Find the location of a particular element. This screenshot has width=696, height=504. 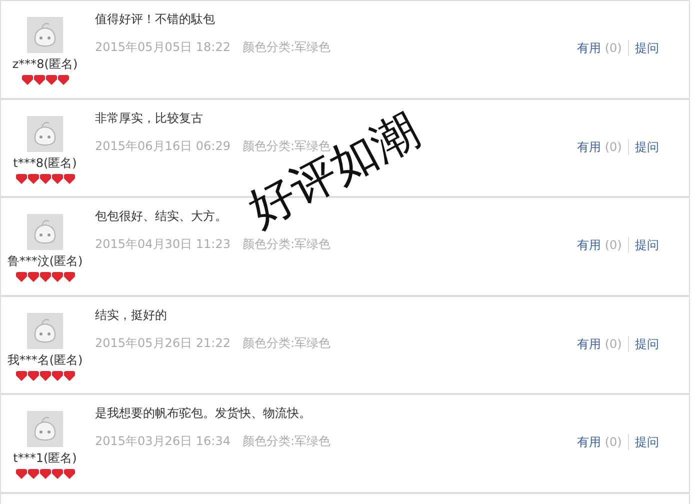

review-text: 结实，挺好的 is located at coordinates (131, 314).